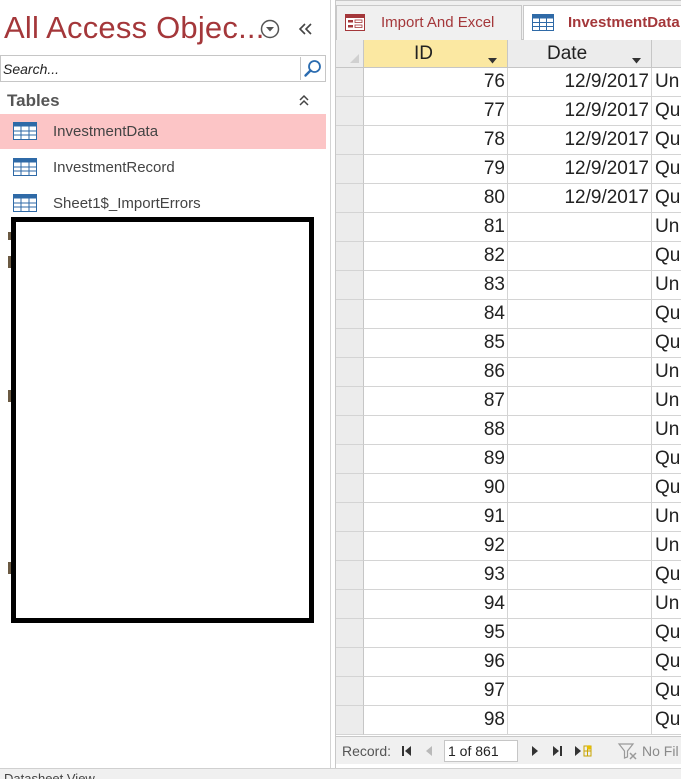  I want to click on table-row: 78 12/9/2017 Qu, so click(508, 140).